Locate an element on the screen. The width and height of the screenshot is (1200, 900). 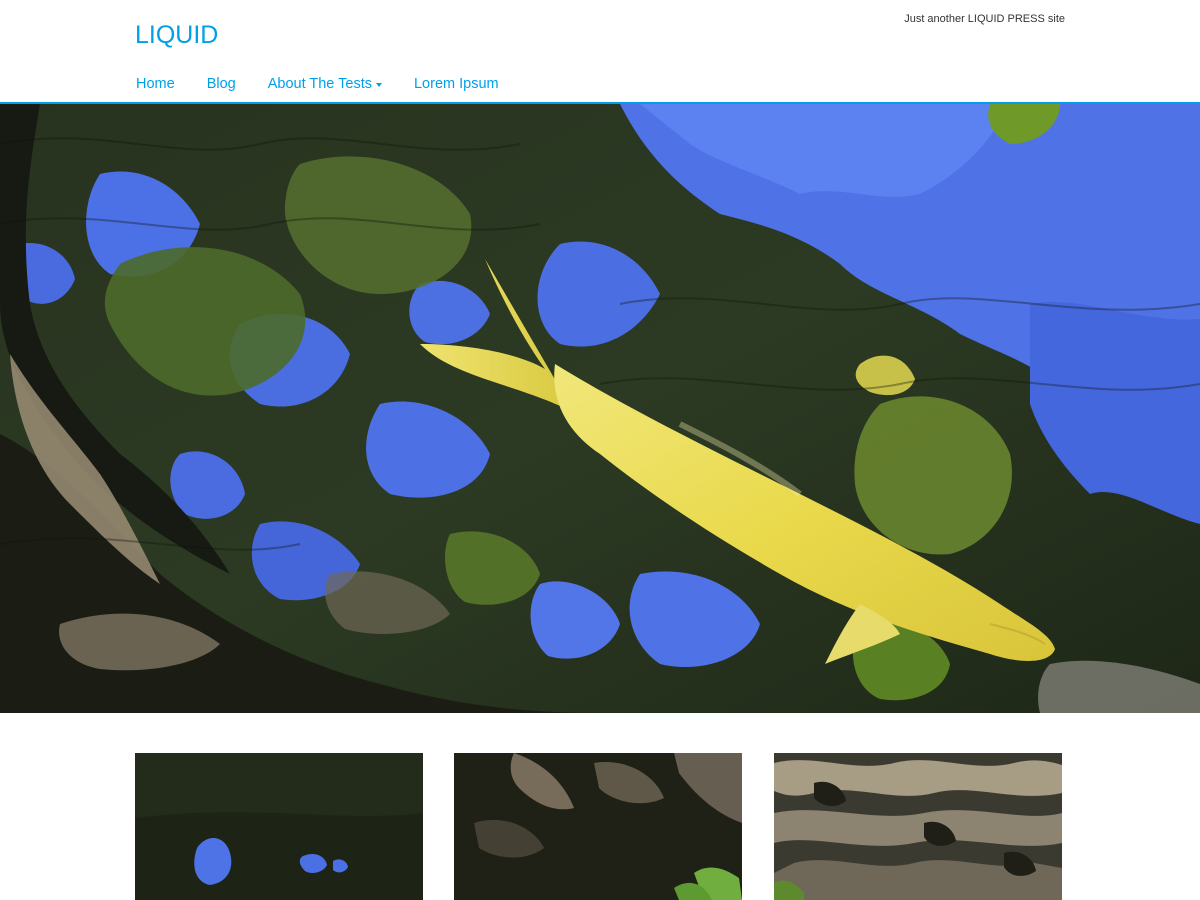
nav-item-label: Home is located at coordinates (155, 84).